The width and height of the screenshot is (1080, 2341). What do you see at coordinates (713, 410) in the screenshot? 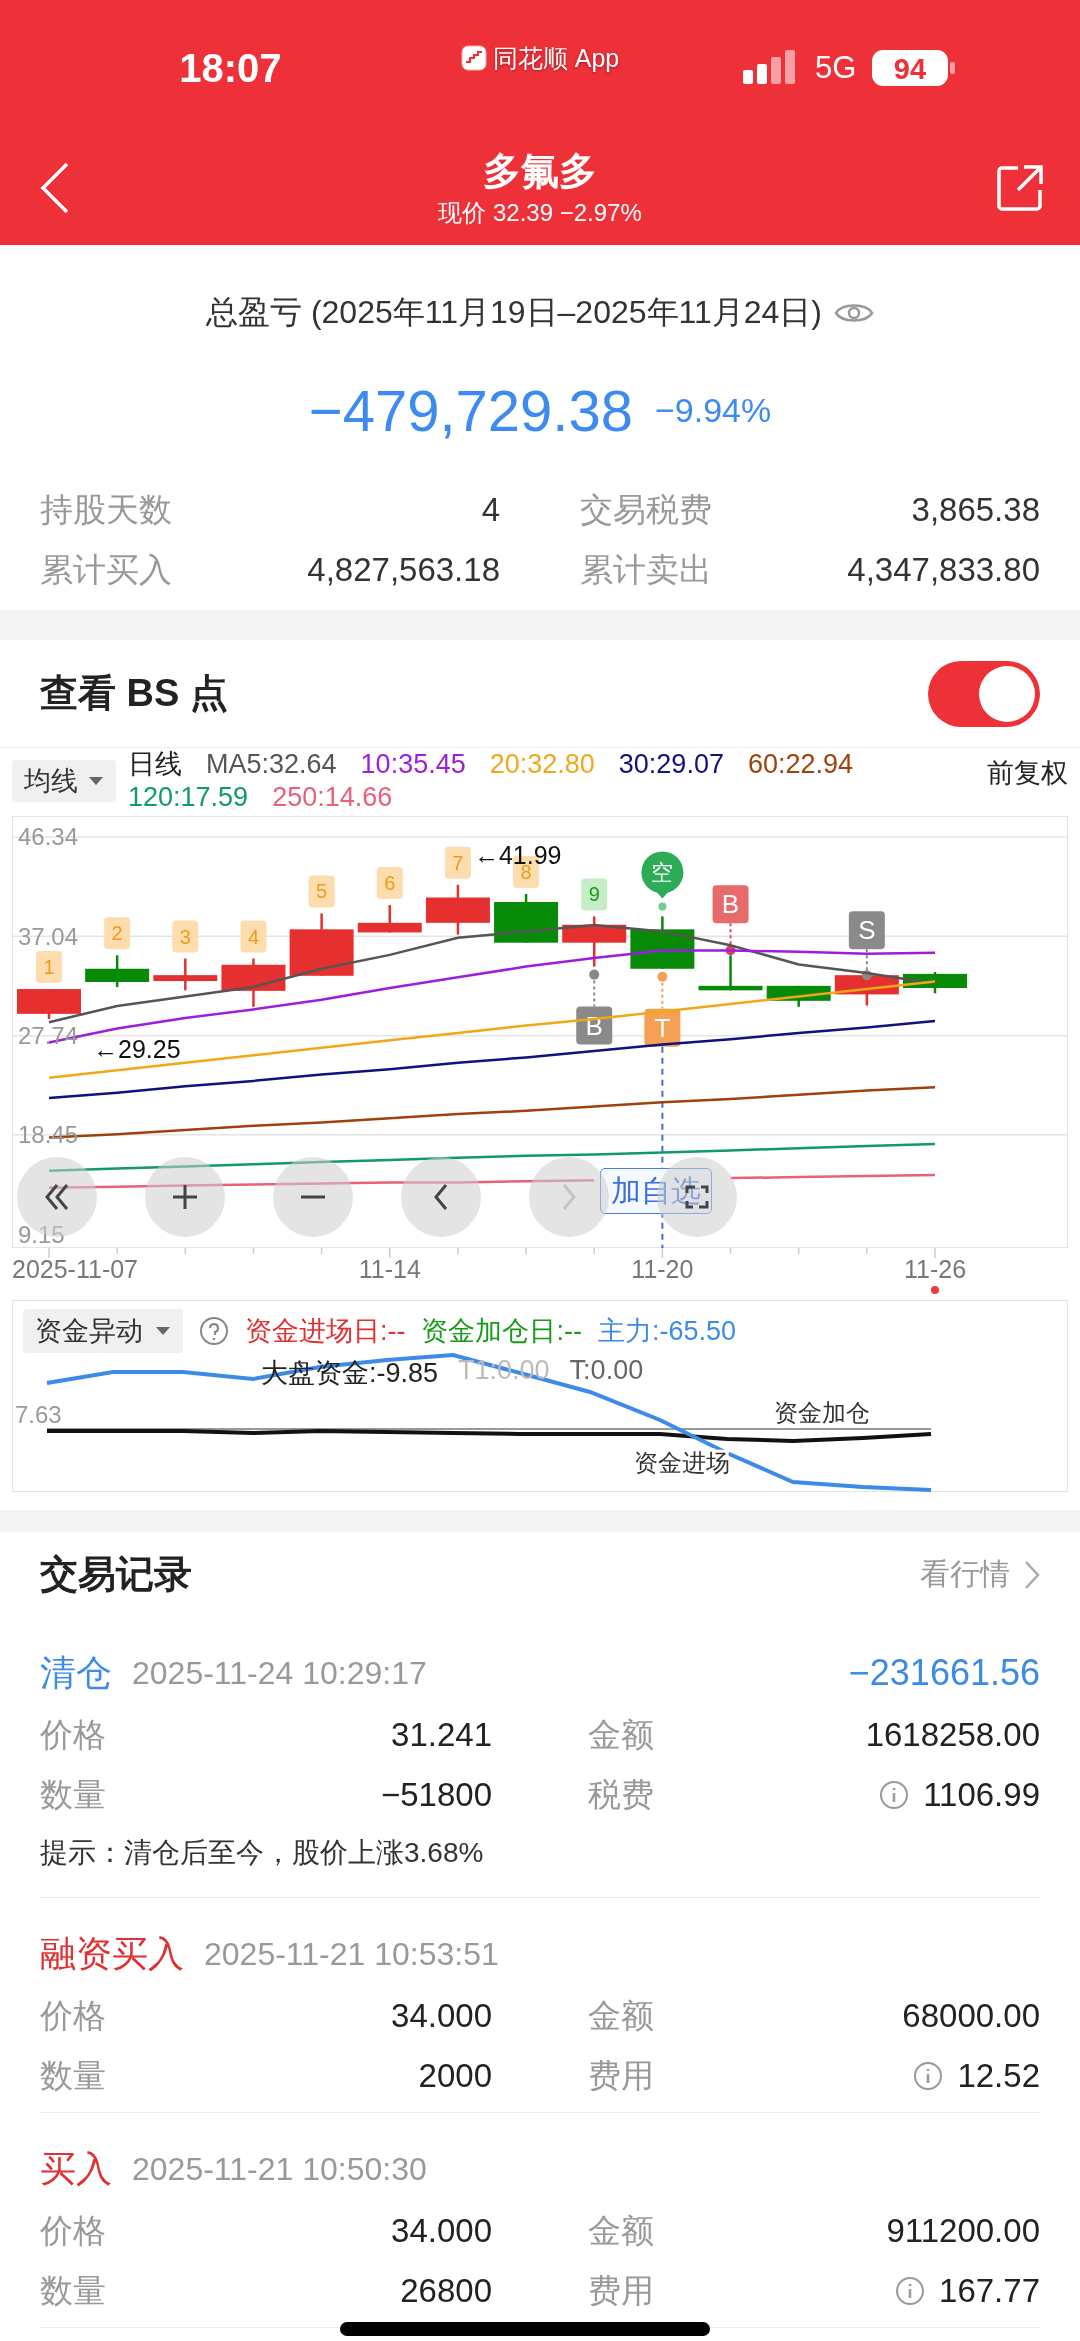
I see `pnl-percent: −9.94%` at bounding box center [713, 410].